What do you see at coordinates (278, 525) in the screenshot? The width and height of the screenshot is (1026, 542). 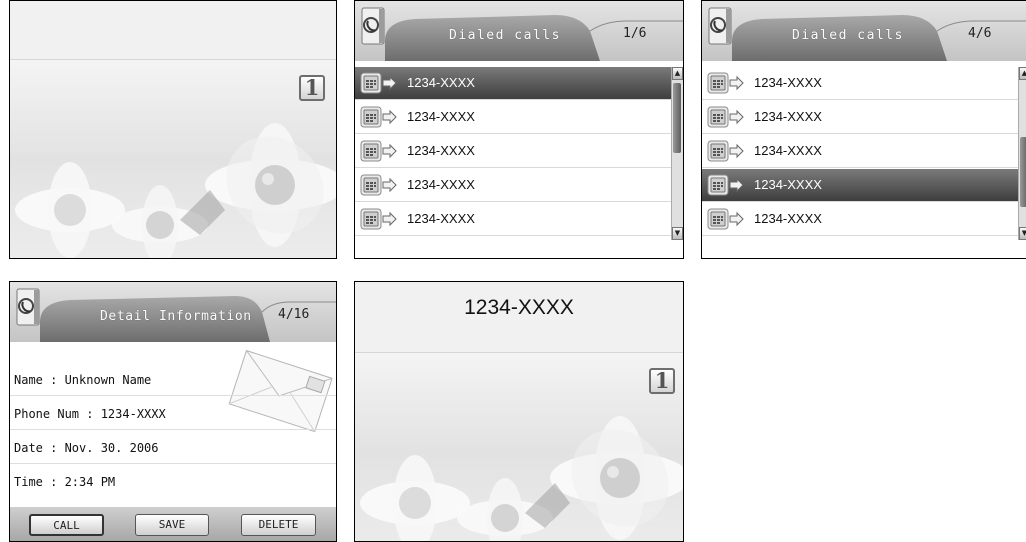 I see `delete-button: DELETE` at bounding box center [278, 525].